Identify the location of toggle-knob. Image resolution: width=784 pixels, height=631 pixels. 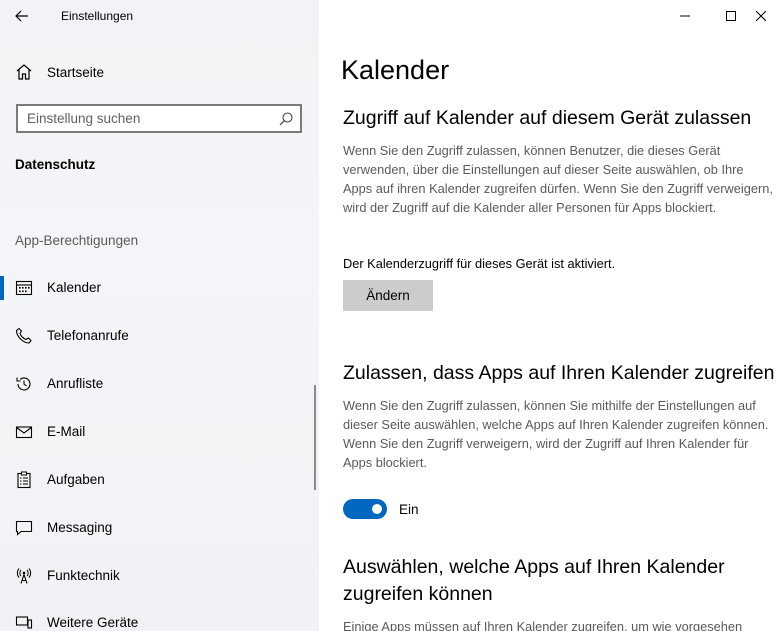
(377, 509).